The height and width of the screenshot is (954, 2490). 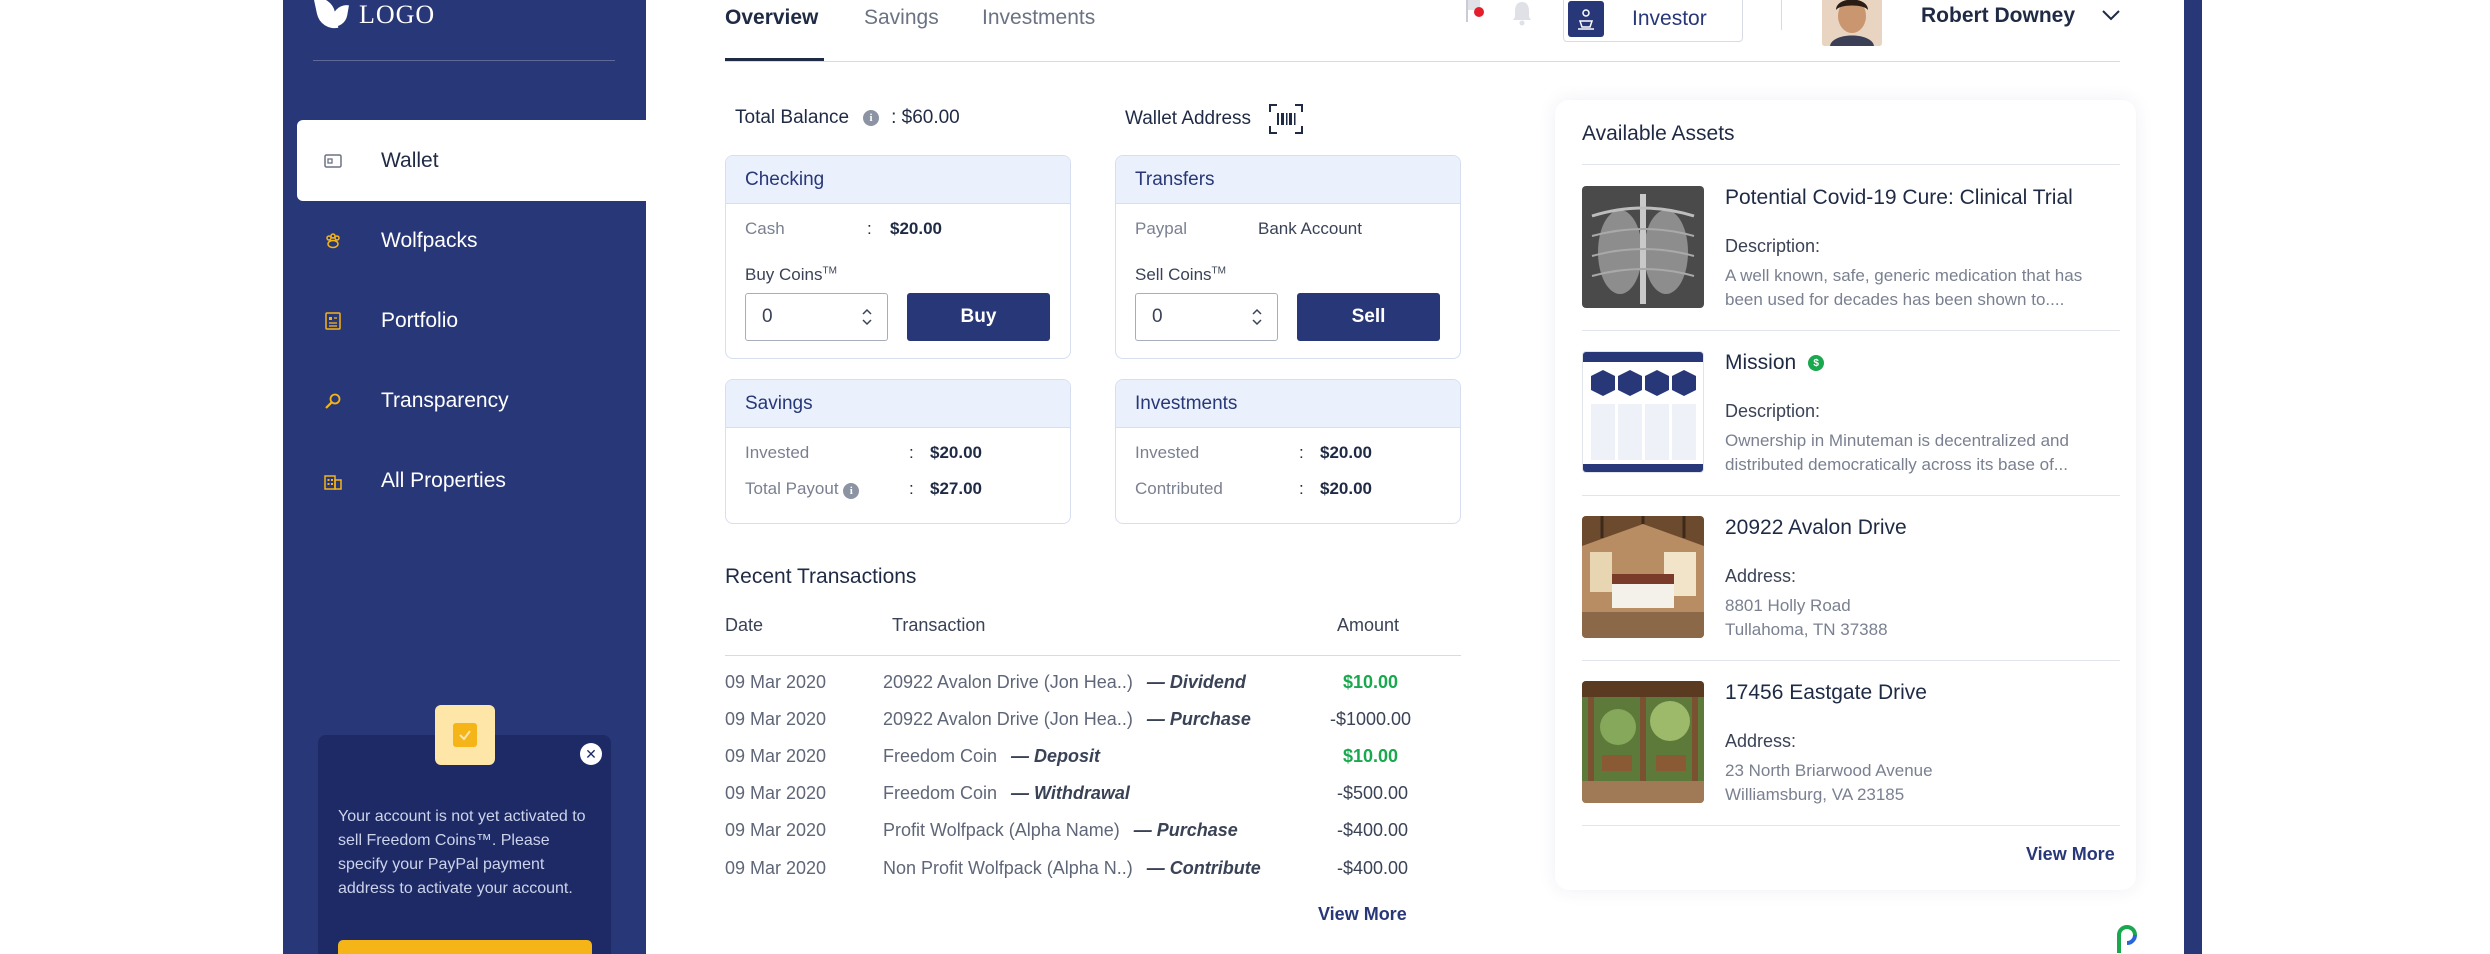 What do you see at coordinates (1206, 317) in the screenshot?
I see `sell-quantity-stepper: 0` at bounding box center [1206, 317].